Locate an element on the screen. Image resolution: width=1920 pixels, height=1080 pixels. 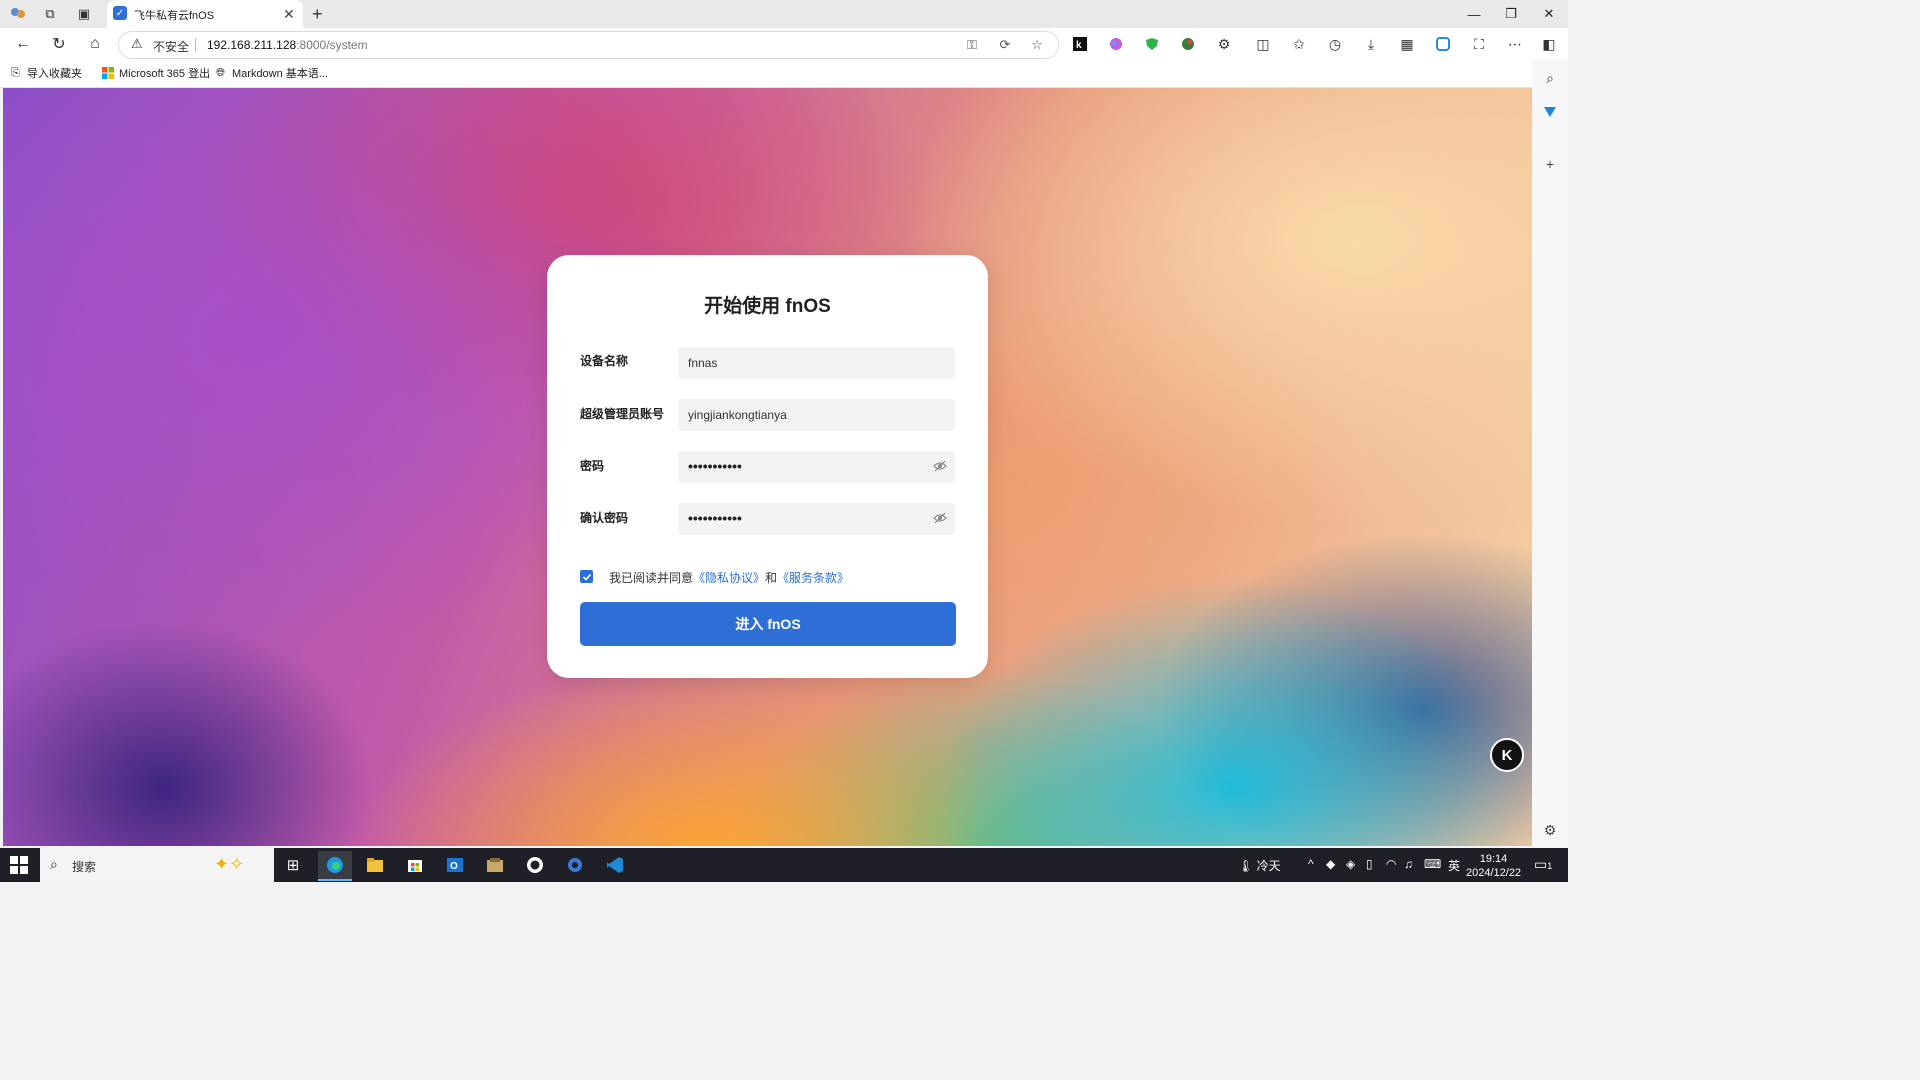
privacy-policy-link: 《隐私协议》 is located at coordinates (729, 578).